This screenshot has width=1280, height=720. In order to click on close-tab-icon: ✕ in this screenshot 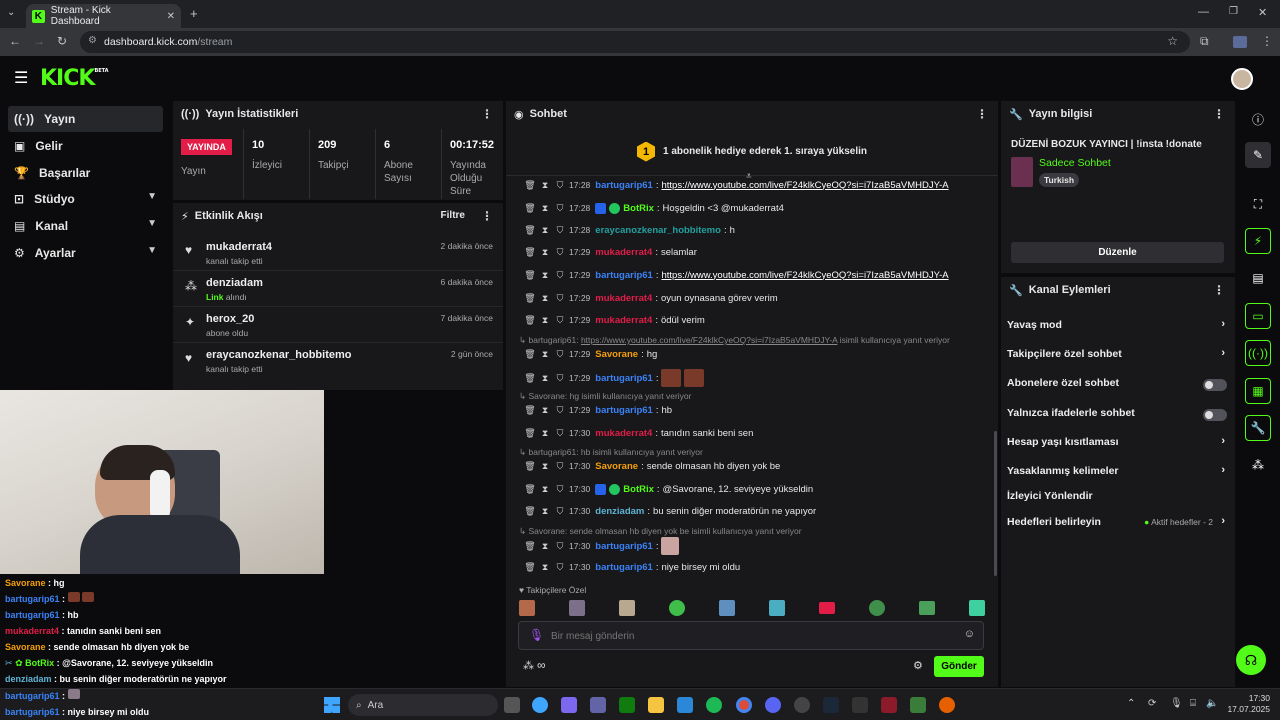, I will do `click(171, 16)`.